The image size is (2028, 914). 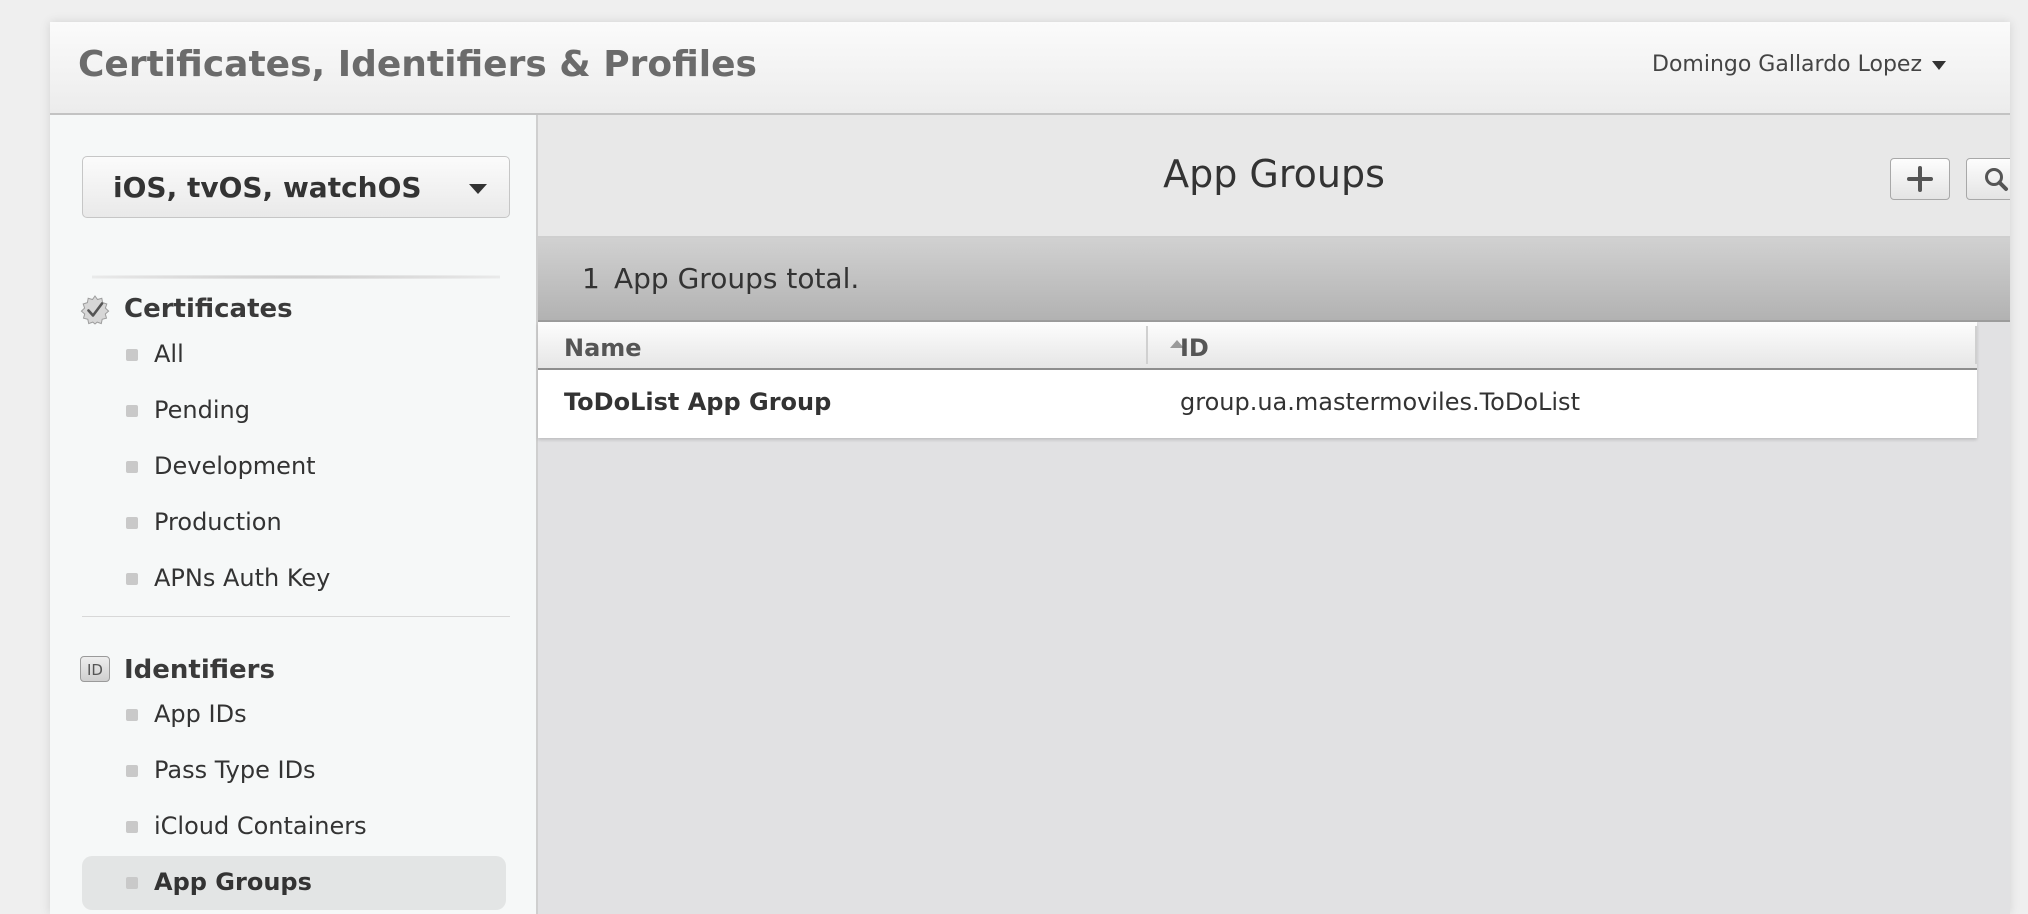 What do you see at coordinates (235, 770) in the screenshot?
I see `sidebar-item-label: Pass Type IDs` at bounding box center [235, 770].